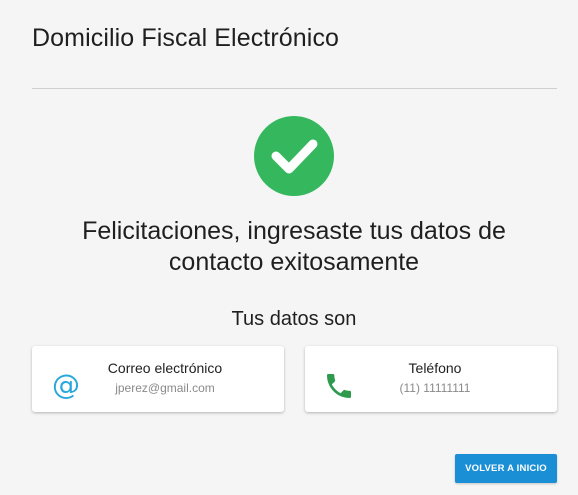 Image resolution: width=578 pixels, height=495 pixels. I want to click on phone-card: Teléfono (11) 11111111, so click(431, 379).